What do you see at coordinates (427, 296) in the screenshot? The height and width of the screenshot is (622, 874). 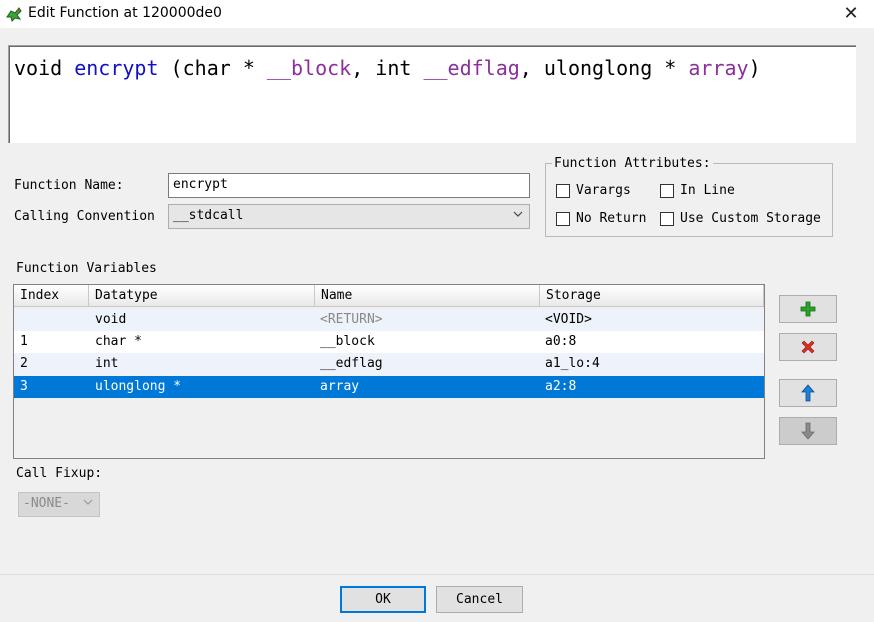 I see `column-header-name: Name` at bounding box center [427, 296].